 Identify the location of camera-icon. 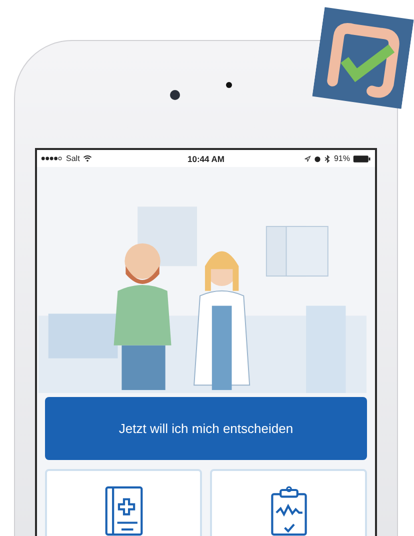
(175, 95).